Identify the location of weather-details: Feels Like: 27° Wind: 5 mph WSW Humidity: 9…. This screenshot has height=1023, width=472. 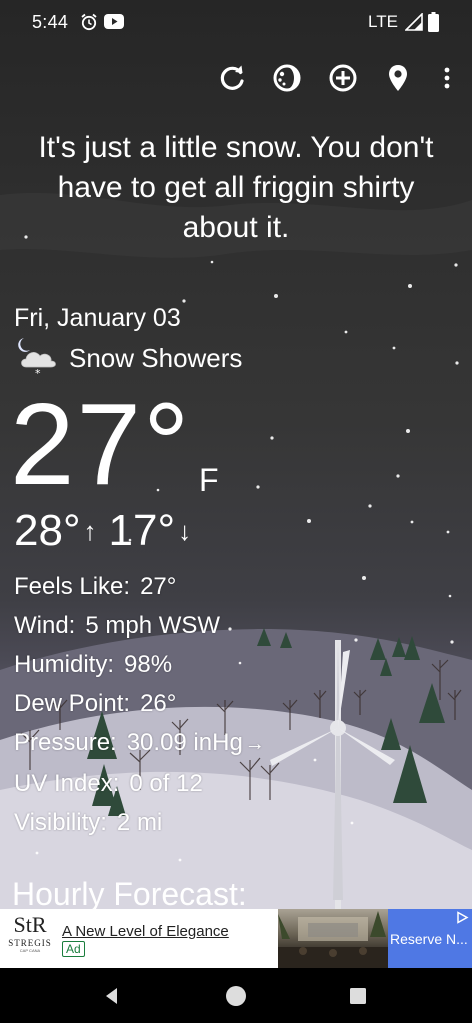
(139, 704).